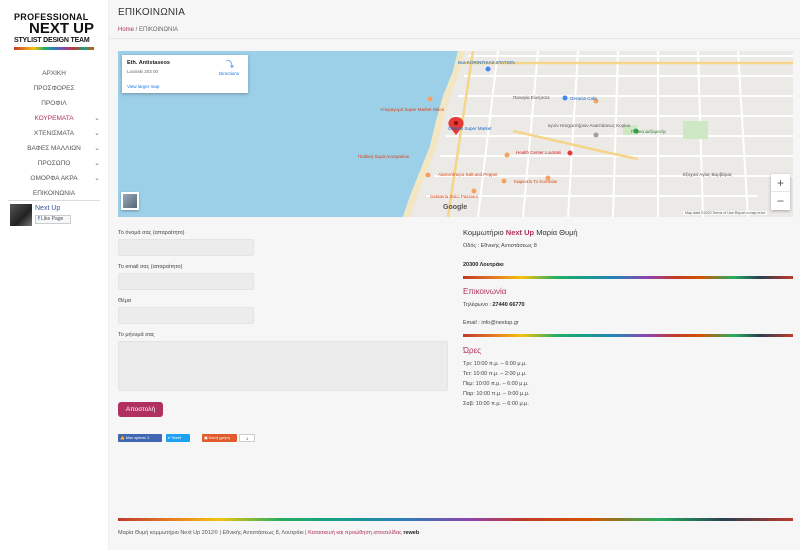 This screenshot has width=800, height=550. I want to click on salon-brand: Next Up, so click(520, 232).